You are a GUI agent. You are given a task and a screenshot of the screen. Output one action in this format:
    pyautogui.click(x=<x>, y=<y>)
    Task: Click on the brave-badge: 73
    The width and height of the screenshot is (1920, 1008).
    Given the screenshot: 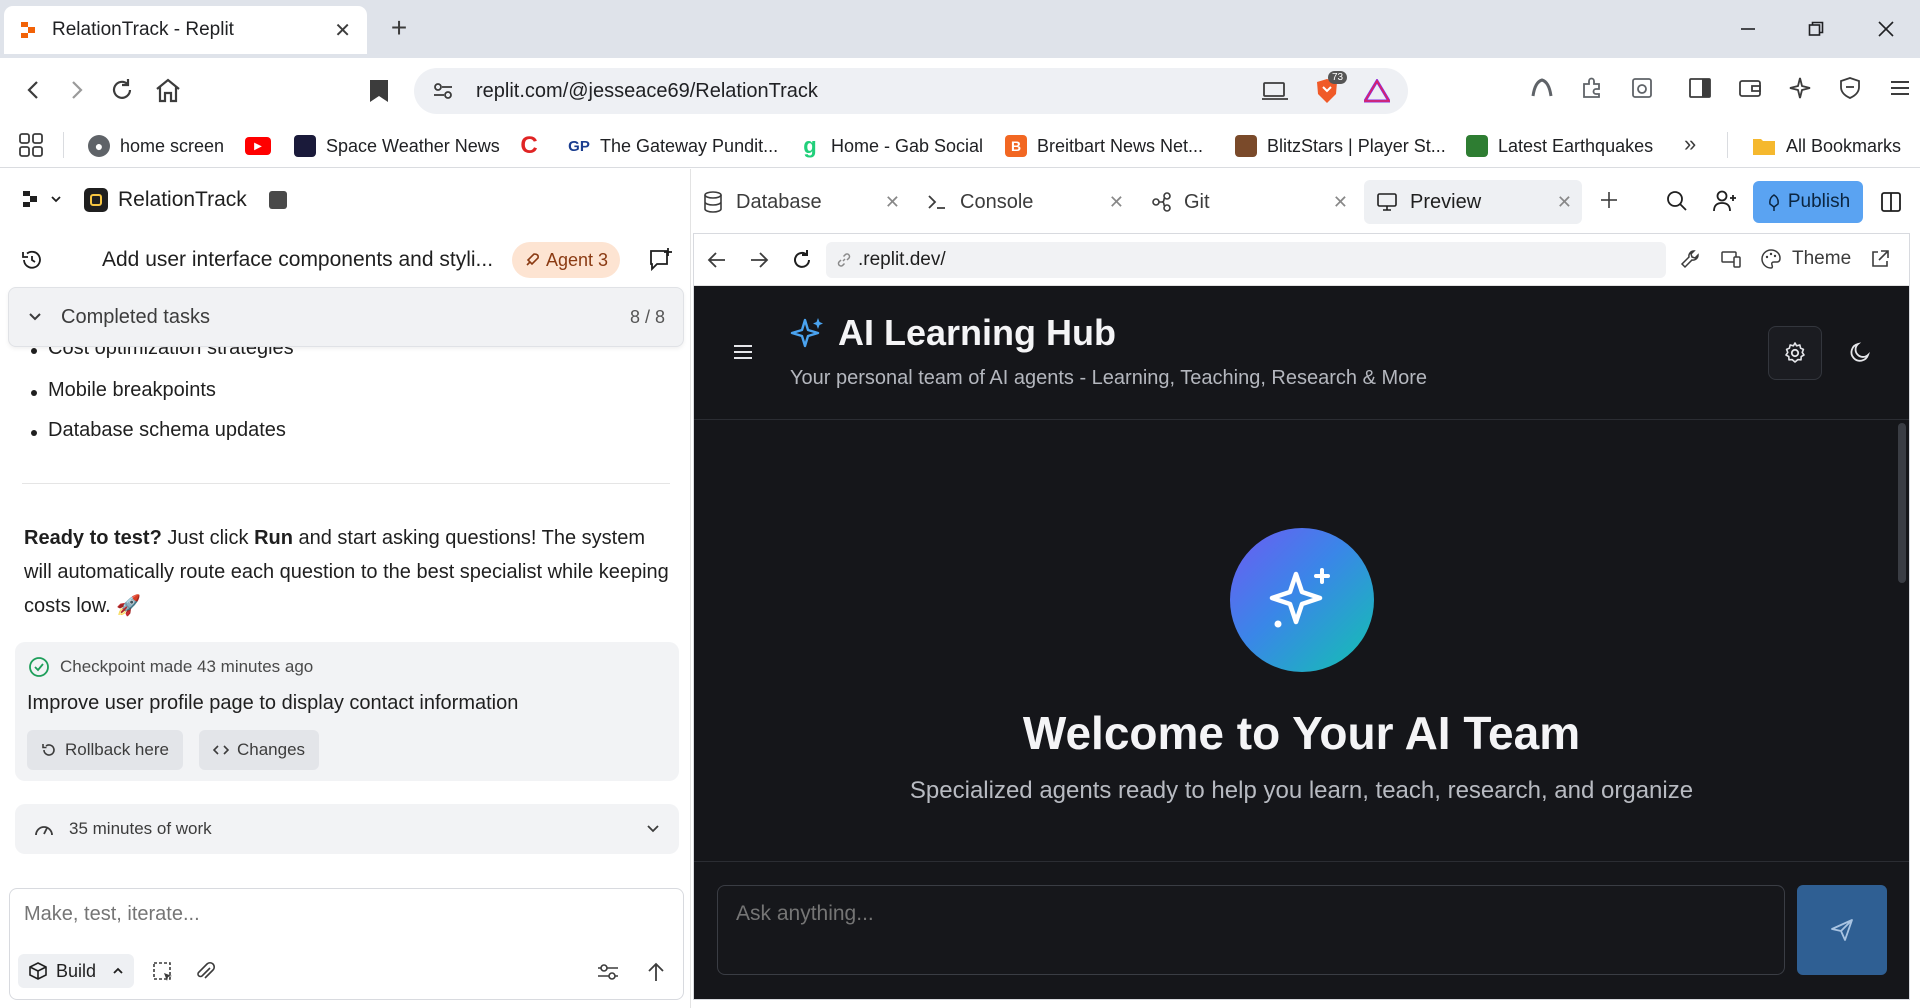 What is the action you would take?
    pyautogui.click(x=1338, y=77)
    